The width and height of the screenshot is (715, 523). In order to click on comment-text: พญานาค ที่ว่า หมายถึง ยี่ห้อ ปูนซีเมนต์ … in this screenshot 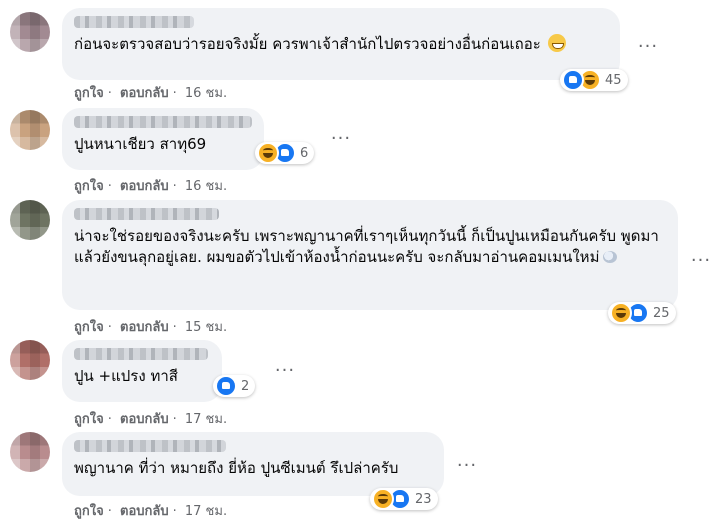, I will do `click(236, 468)`.